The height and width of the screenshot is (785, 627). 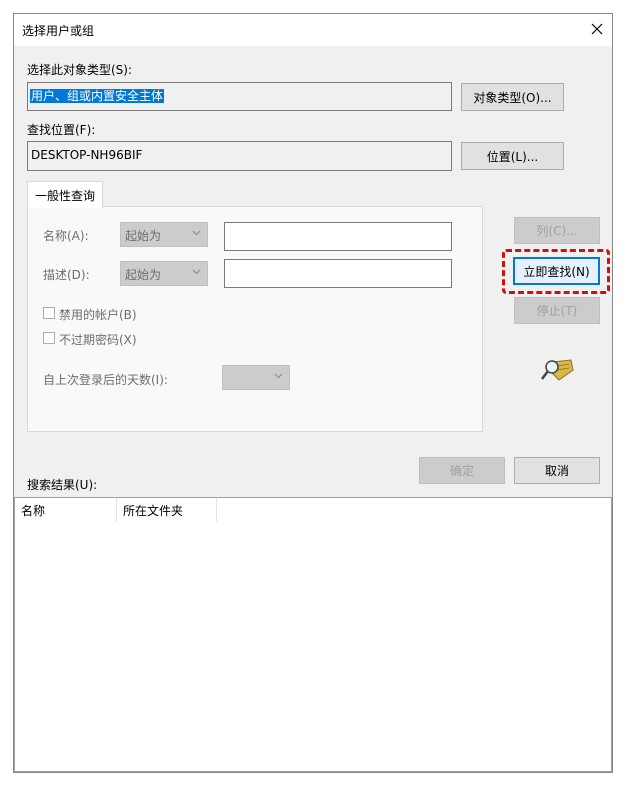 I want to click on name-input, so click(x=338, y=236).